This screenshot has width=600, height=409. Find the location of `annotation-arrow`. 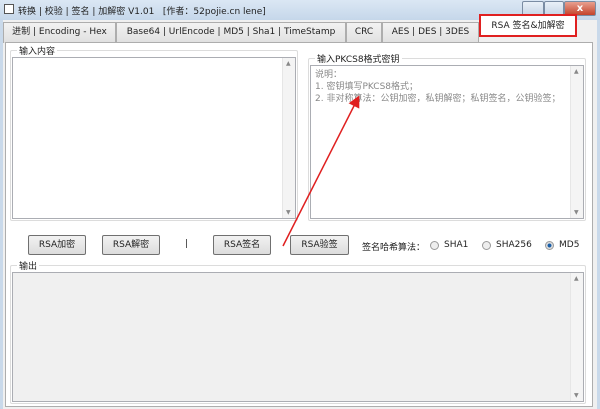

annotation-arrow is located at coordinates (321, 171).